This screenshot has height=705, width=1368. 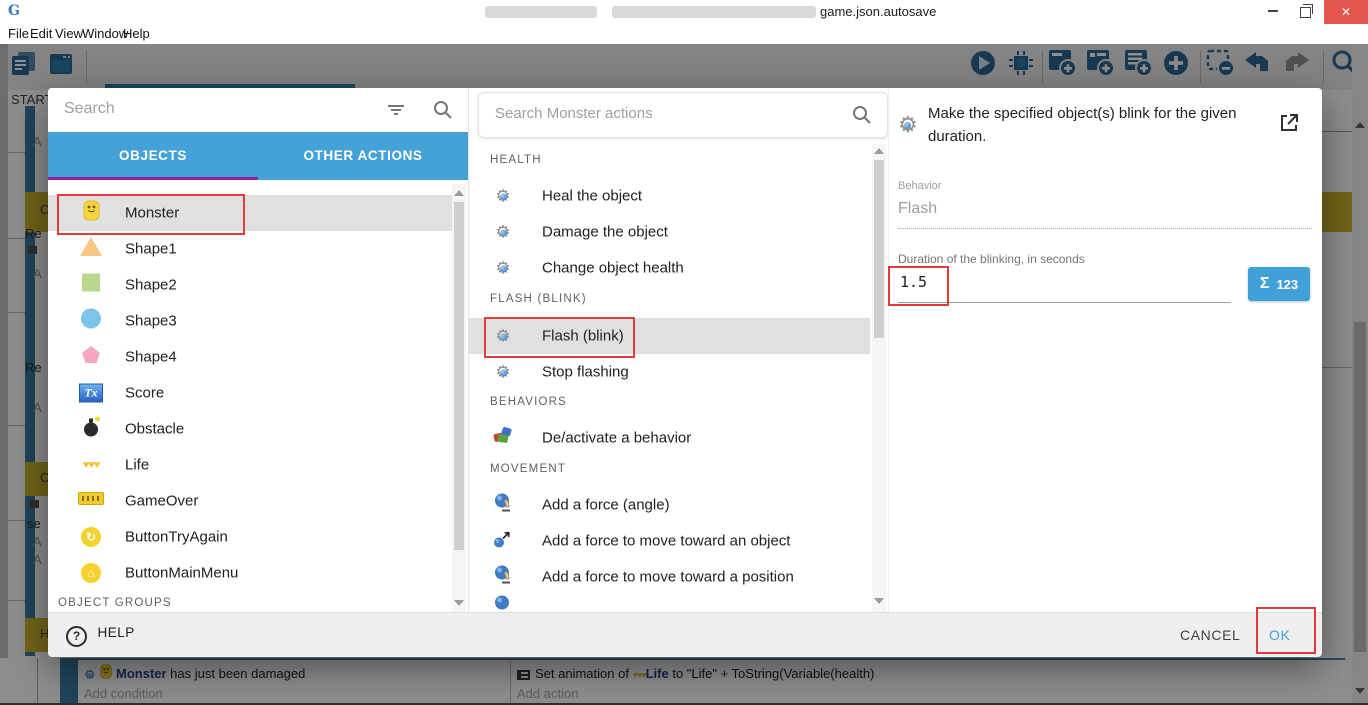 What do you see at coordinates (116, 632) in the screenshot?
I see `help-label: HELP` at bounding box center [116, 632].